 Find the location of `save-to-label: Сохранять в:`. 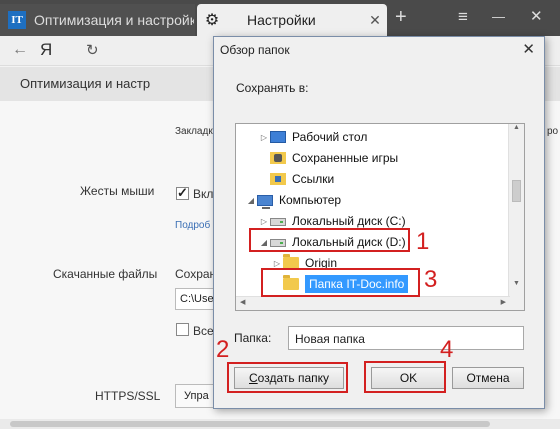

save-to-label: Сохранять в: is located at coordinates (272, 88).